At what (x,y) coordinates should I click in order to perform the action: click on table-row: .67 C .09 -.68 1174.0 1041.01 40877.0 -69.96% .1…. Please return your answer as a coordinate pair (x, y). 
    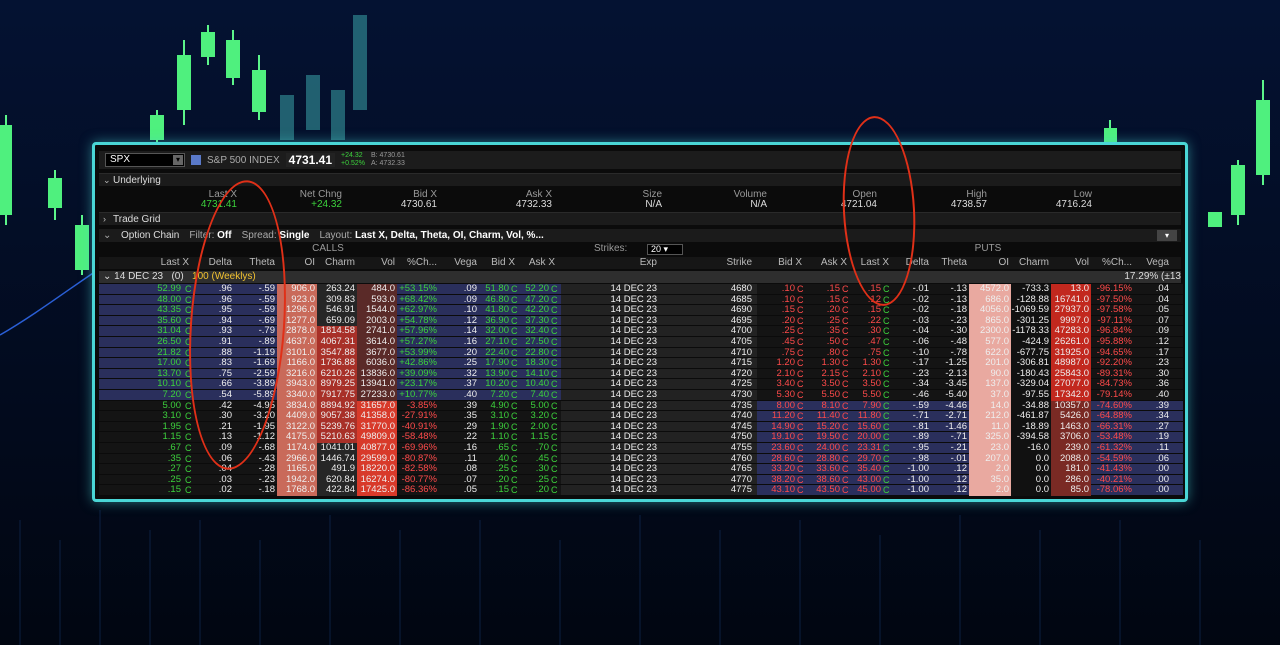
    Looking at the image, I should click on (641, 448).